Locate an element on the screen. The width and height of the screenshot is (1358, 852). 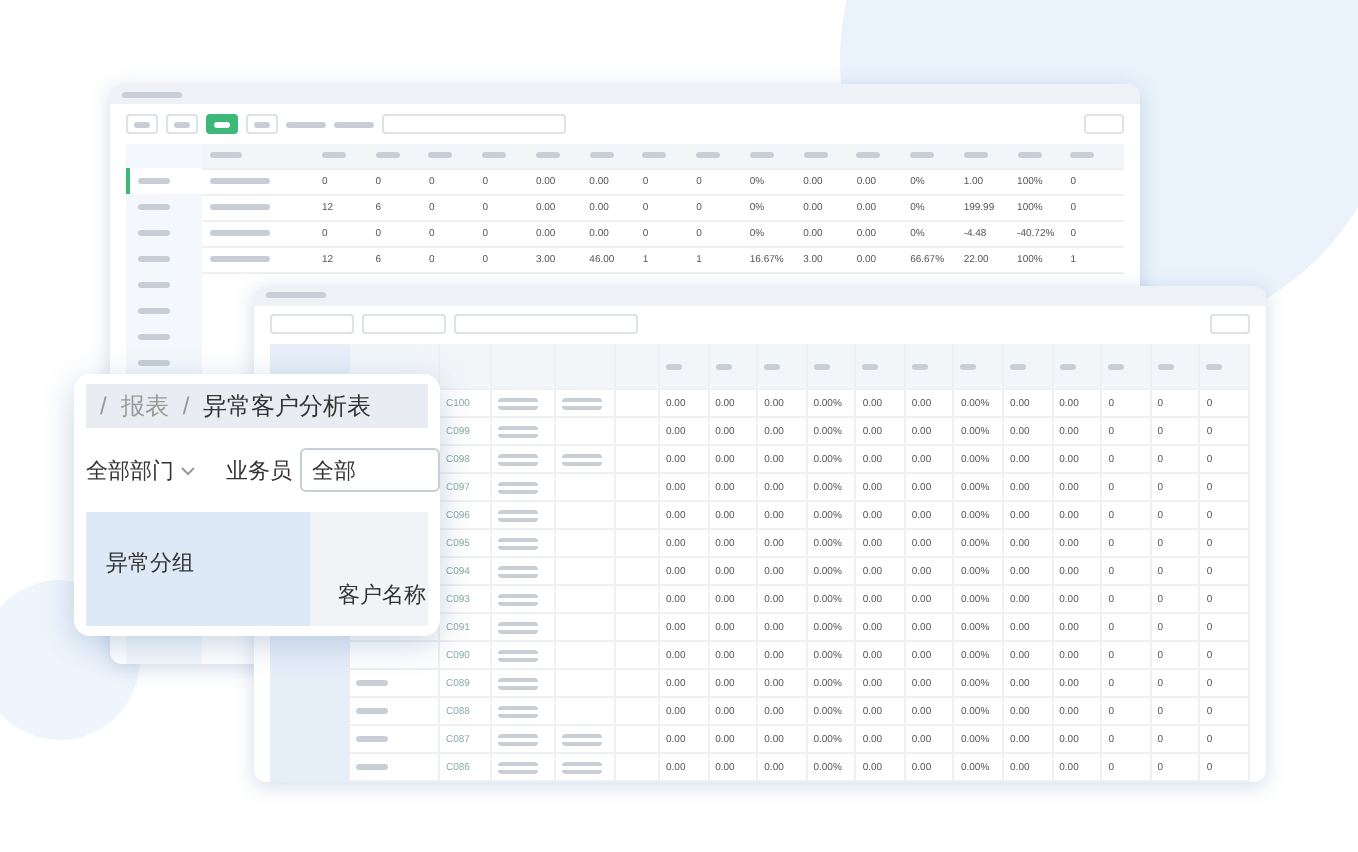
breadcrumb-link: 异常客户分析表 is located at coordinates (287, 406).